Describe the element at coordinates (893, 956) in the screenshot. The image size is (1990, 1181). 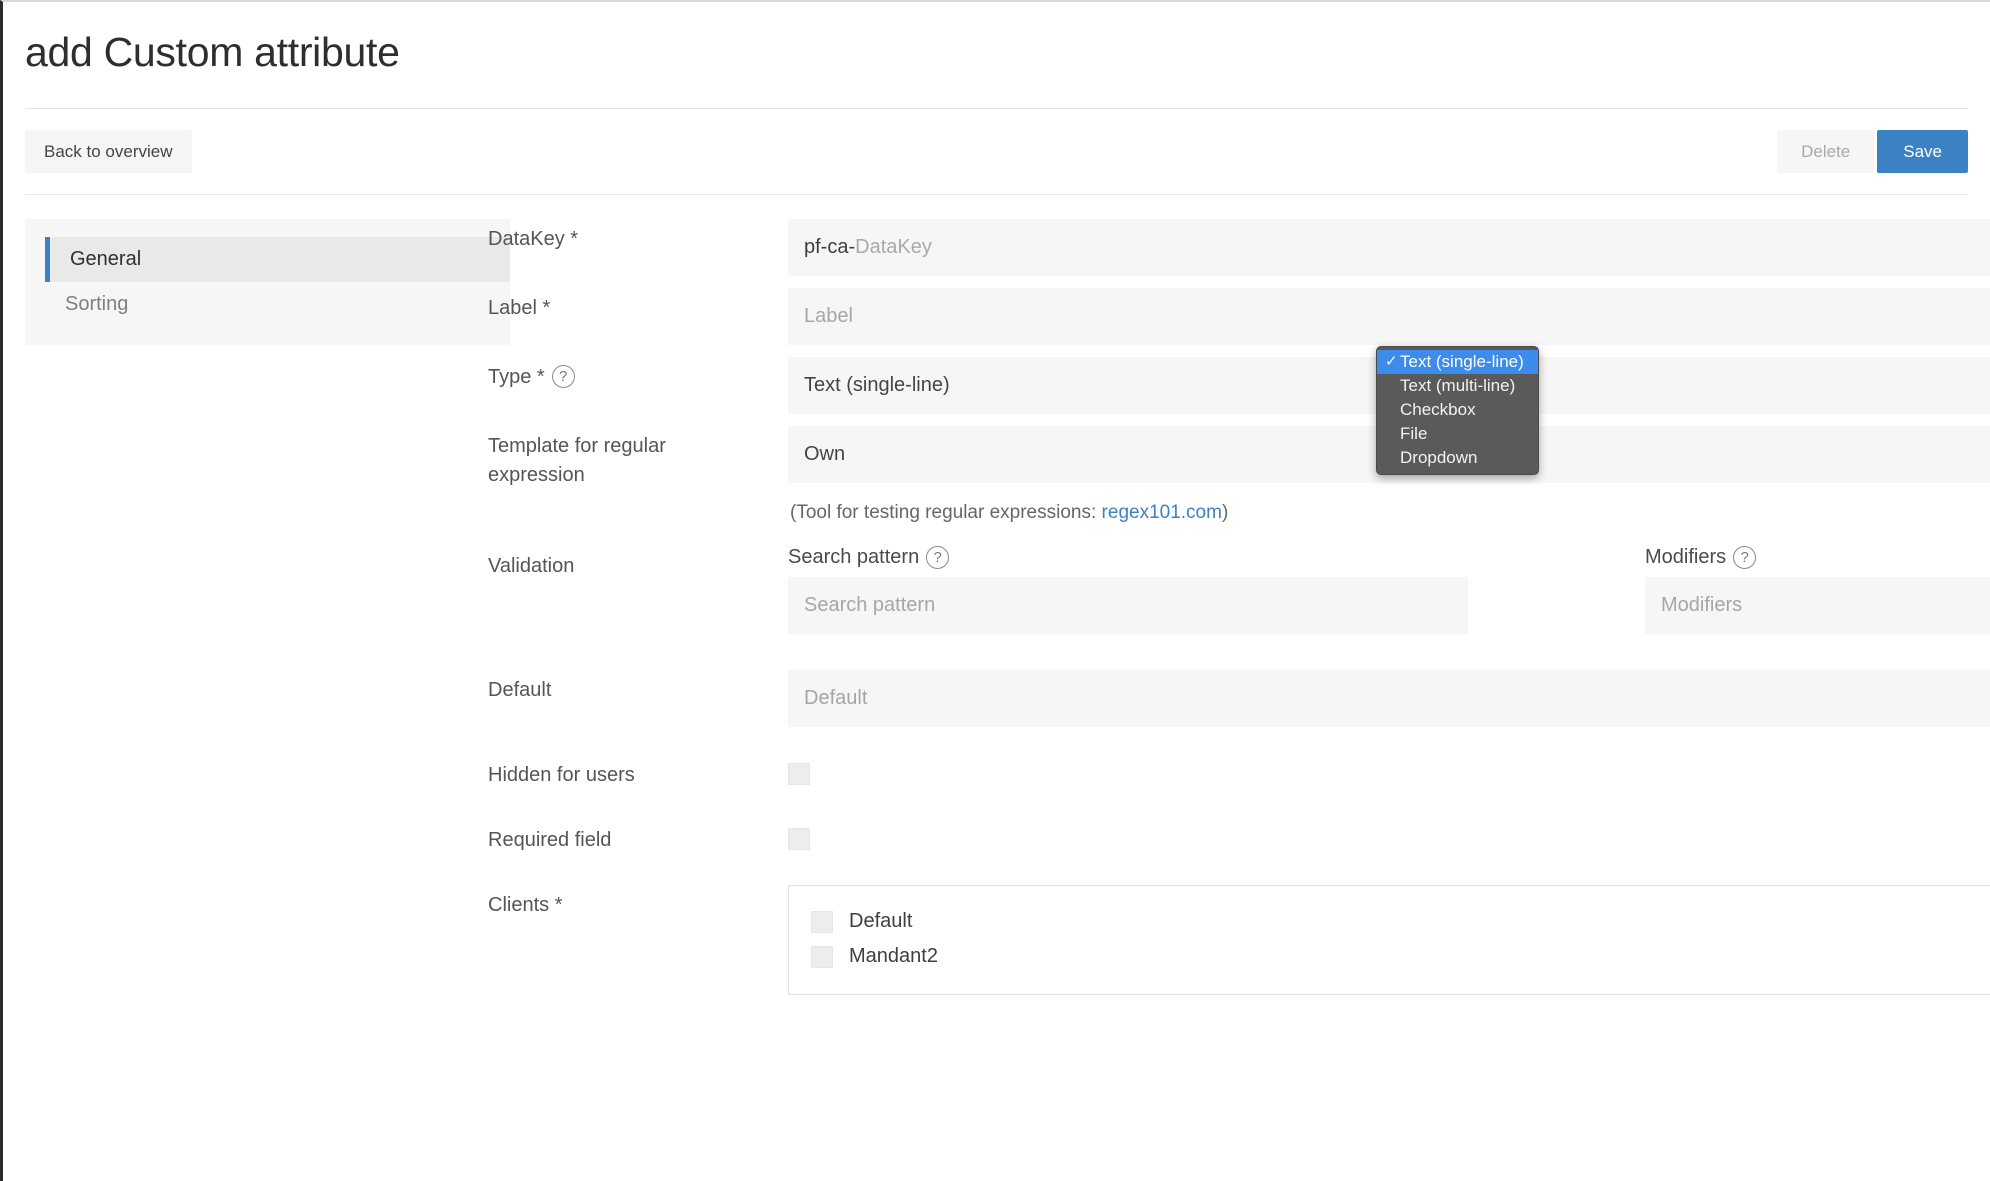
I see `client-label-mandant2: Mandant2` at that location.